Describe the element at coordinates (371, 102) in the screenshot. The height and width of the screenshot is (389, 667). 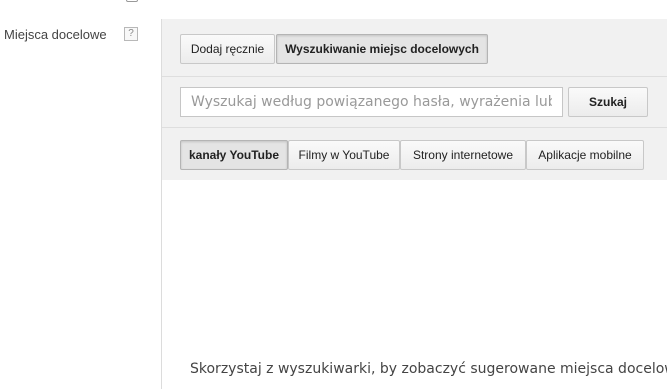
I see `placement-search-input` at that location.